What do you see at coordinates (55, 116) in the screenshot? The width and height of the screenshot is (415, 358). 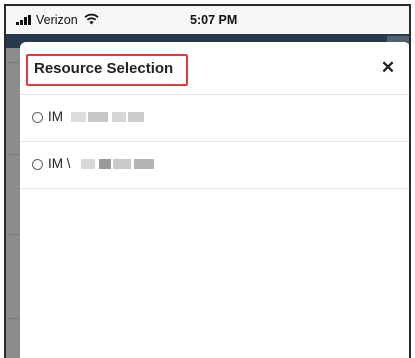 I see `resource-option-label: IM` at bounding box center [55, 116].